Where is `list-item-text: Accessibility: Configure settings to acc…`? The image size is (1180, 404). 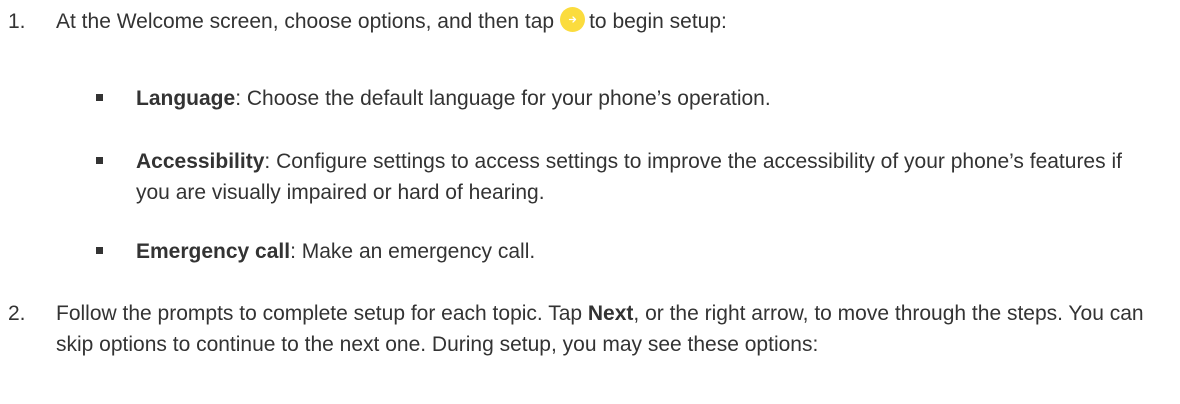 list-item-text: Accessibility: Configure settings to acc… is located at coordinates (646, 177).